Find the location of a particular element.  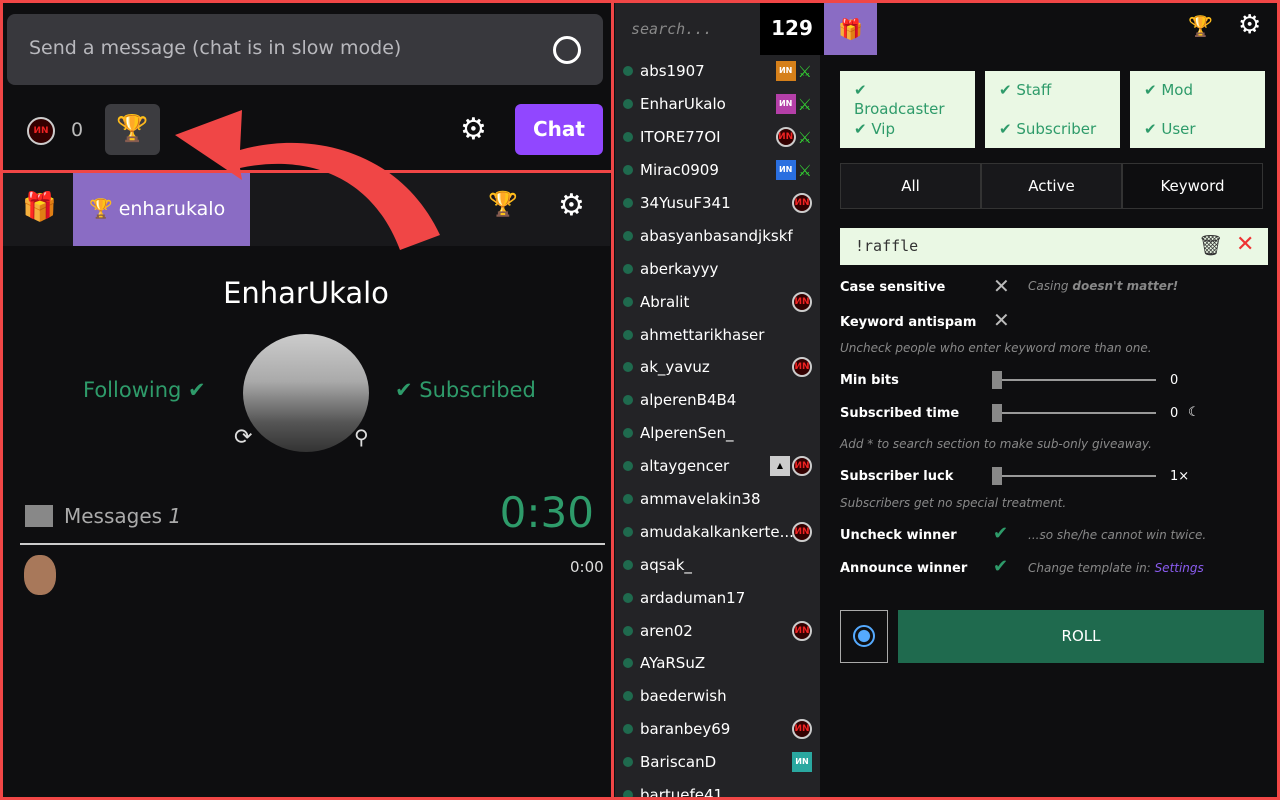

uncheck-winner-toggle: ✔ is located at coordinates (1000, 533).